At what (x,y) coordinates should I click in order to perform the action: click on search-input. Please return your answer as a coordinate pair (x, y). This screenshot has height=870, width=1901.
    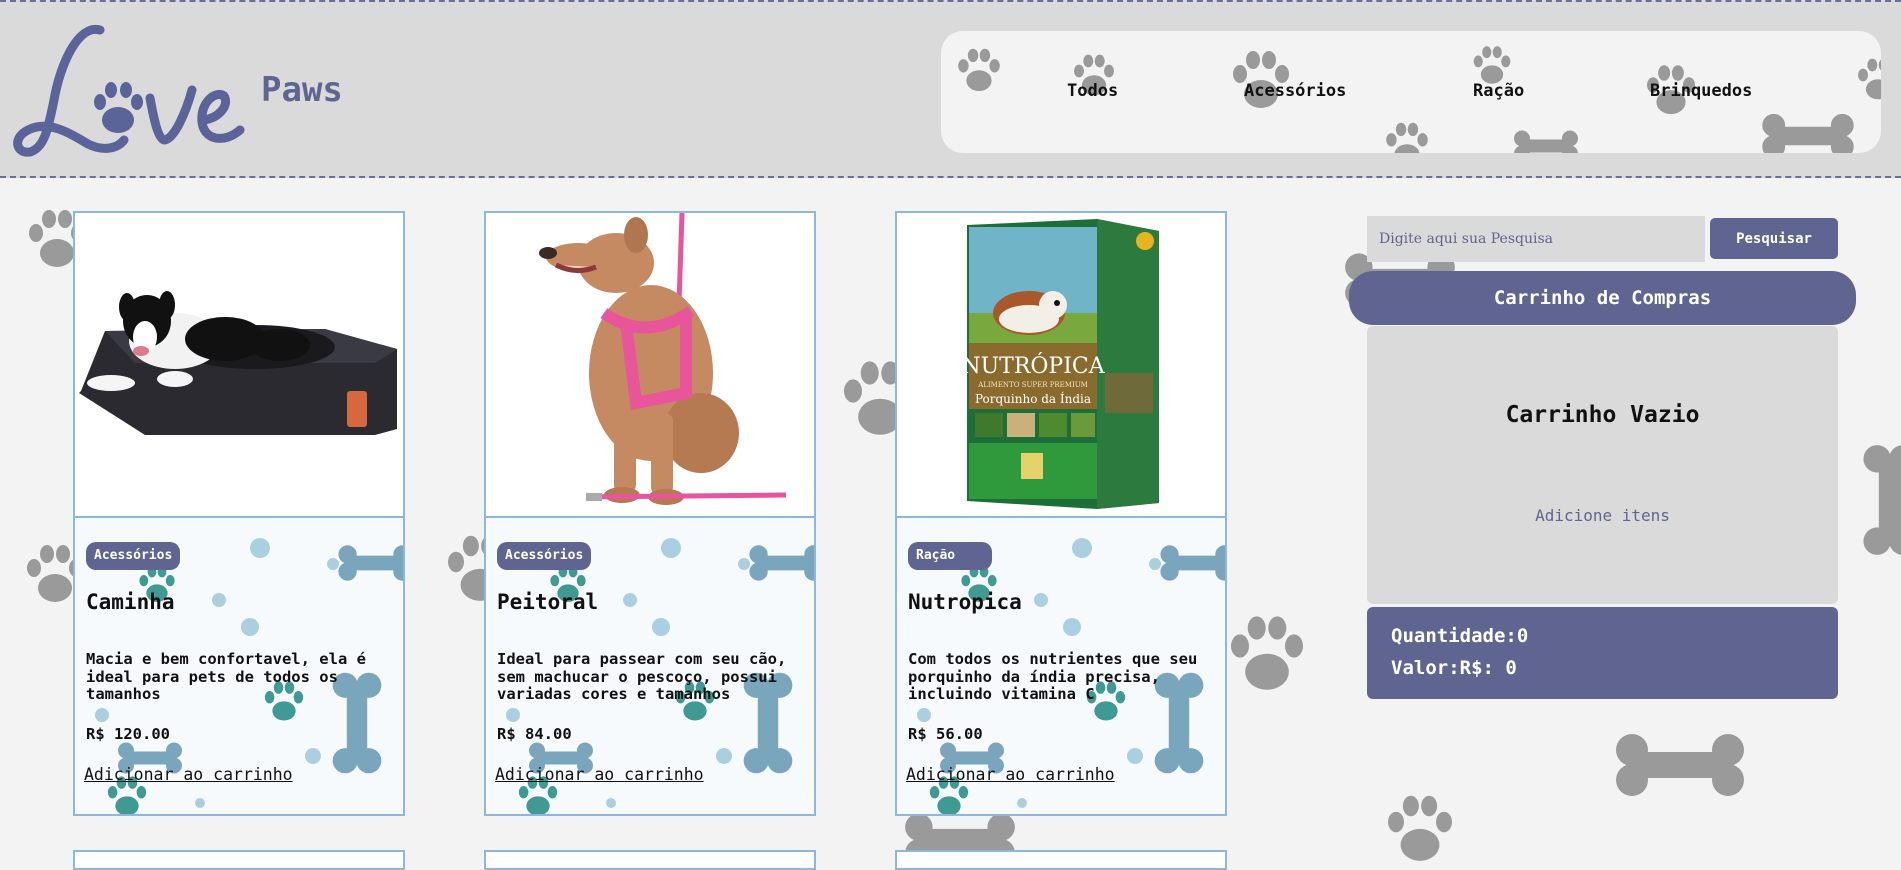
    Looking at the image, I should click on (1536, 239).